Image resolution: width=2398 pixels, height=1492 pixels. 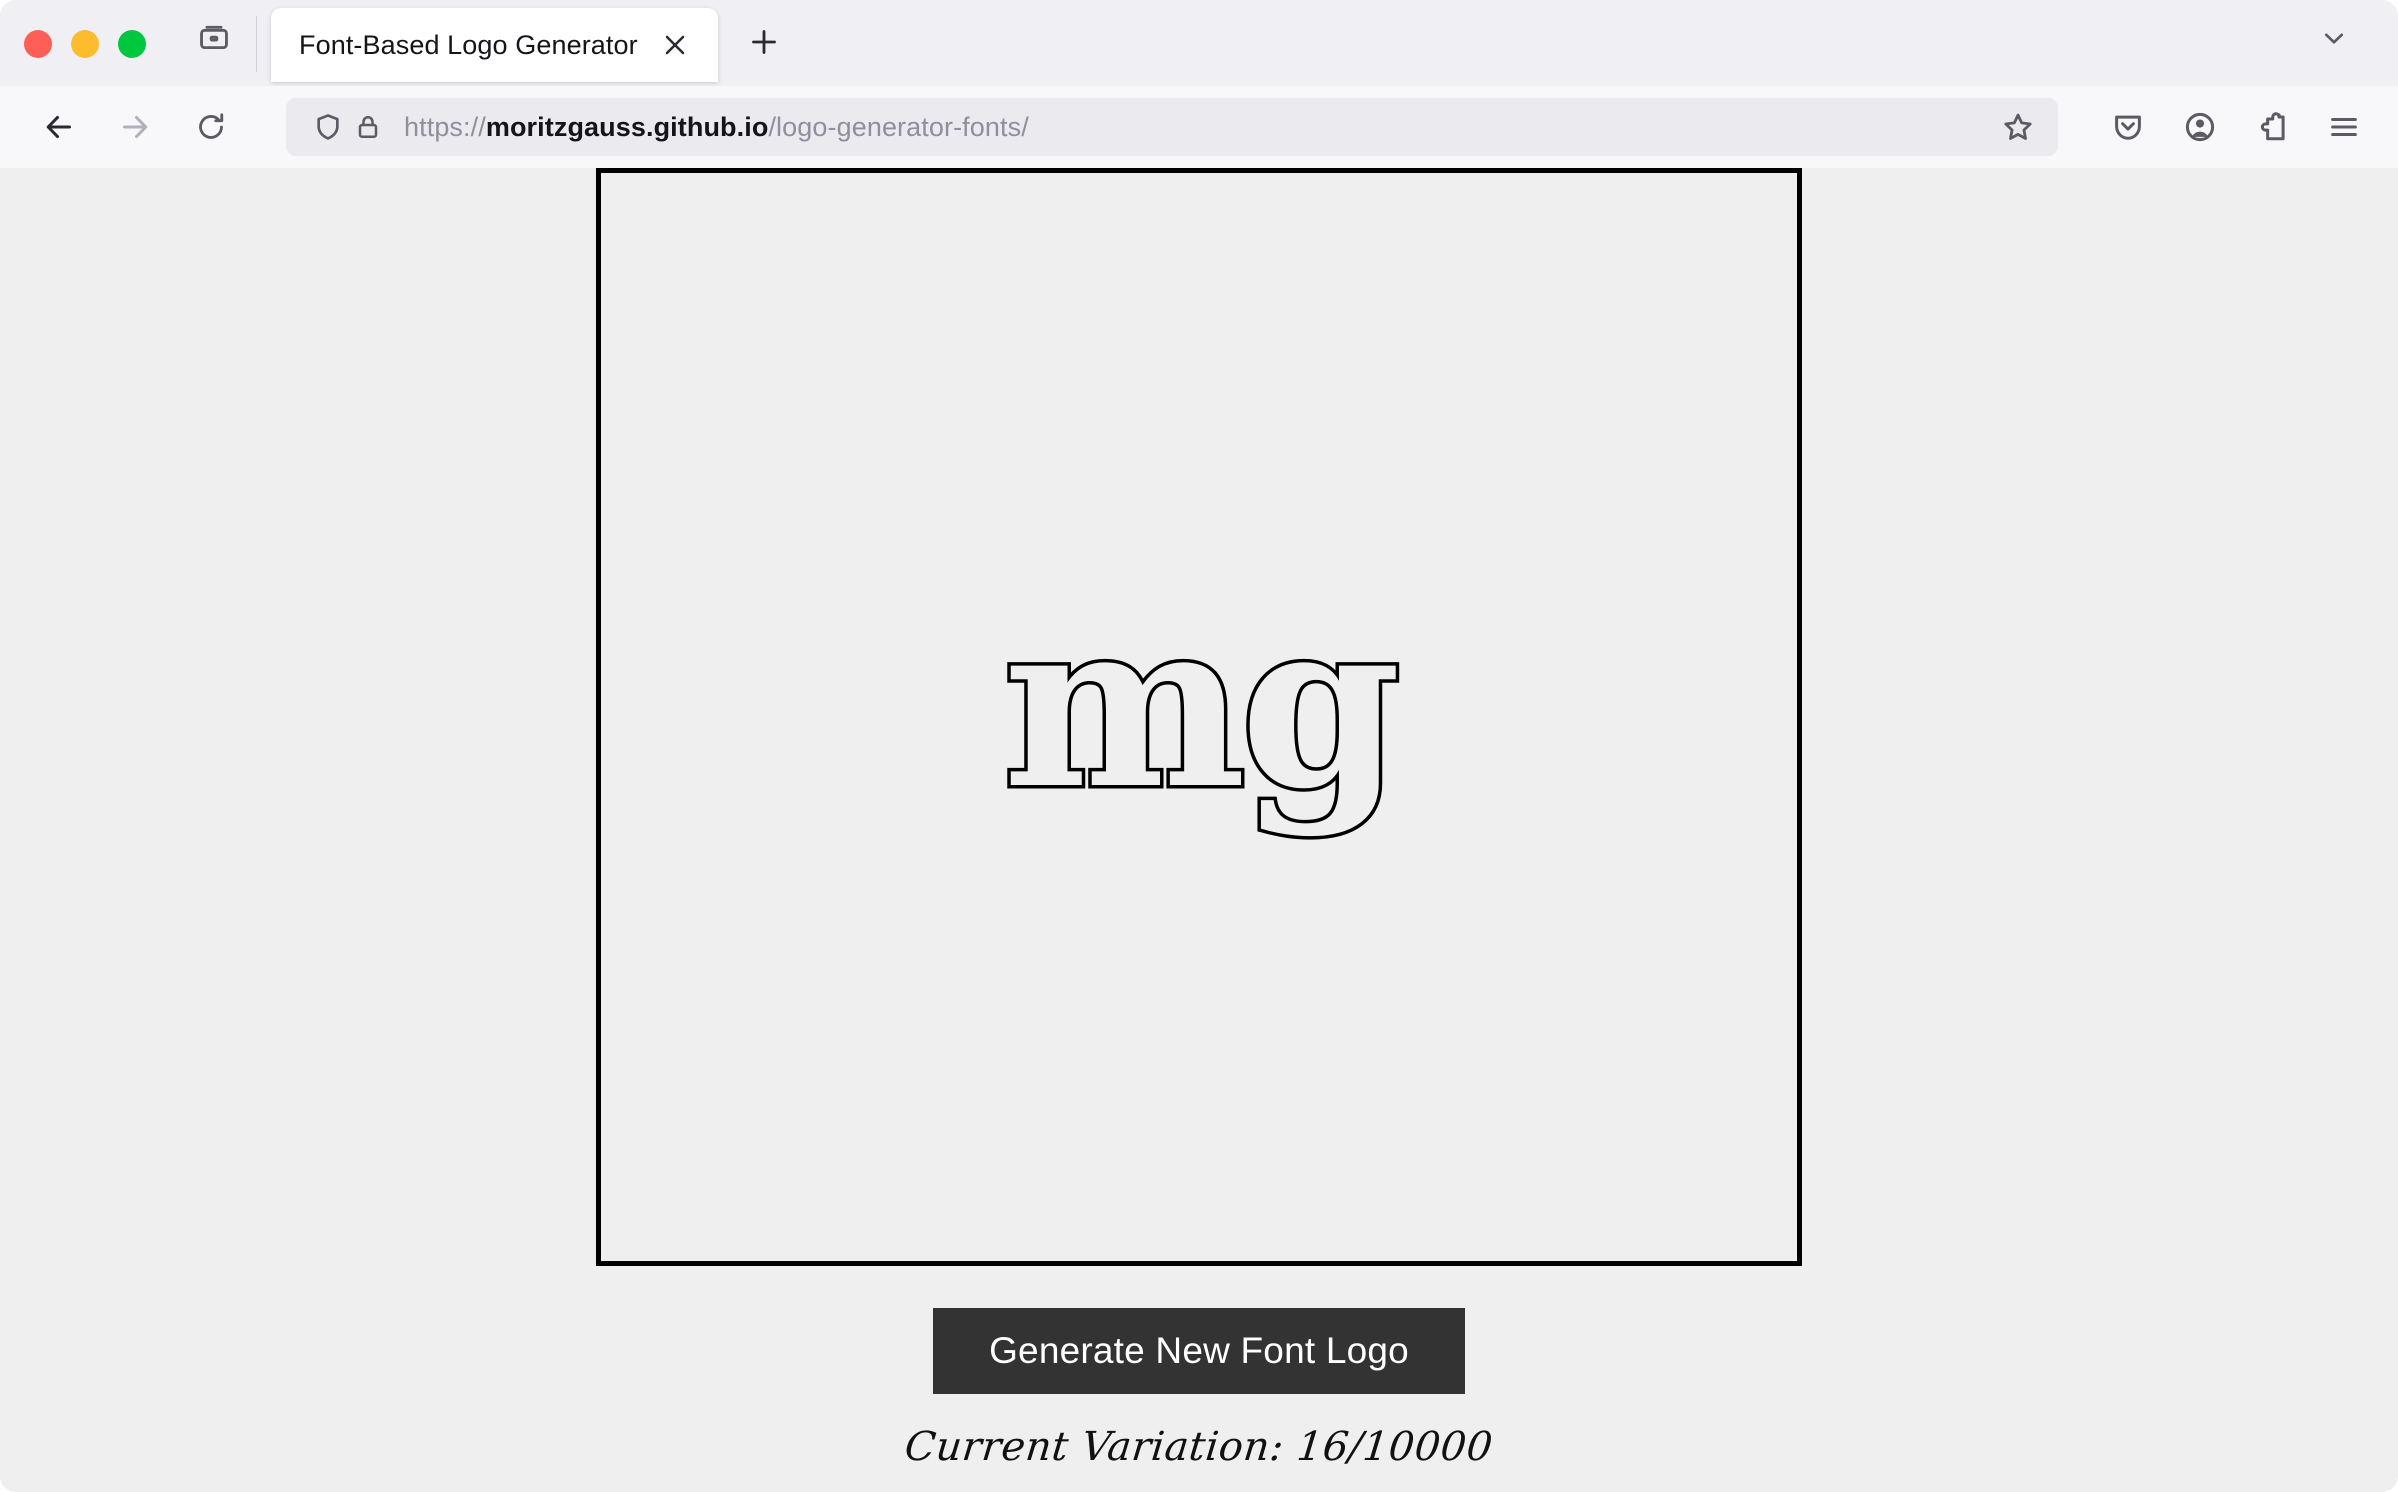 I want to click on reload-icon, so click(x=211, y=127).